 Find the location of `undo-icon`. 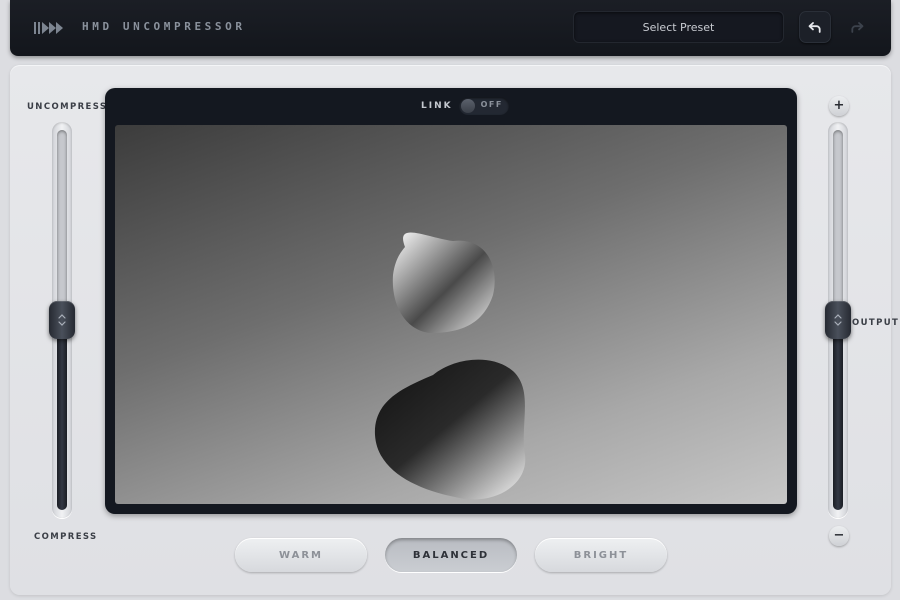

undo-icon is located at coordinates (814, 27).